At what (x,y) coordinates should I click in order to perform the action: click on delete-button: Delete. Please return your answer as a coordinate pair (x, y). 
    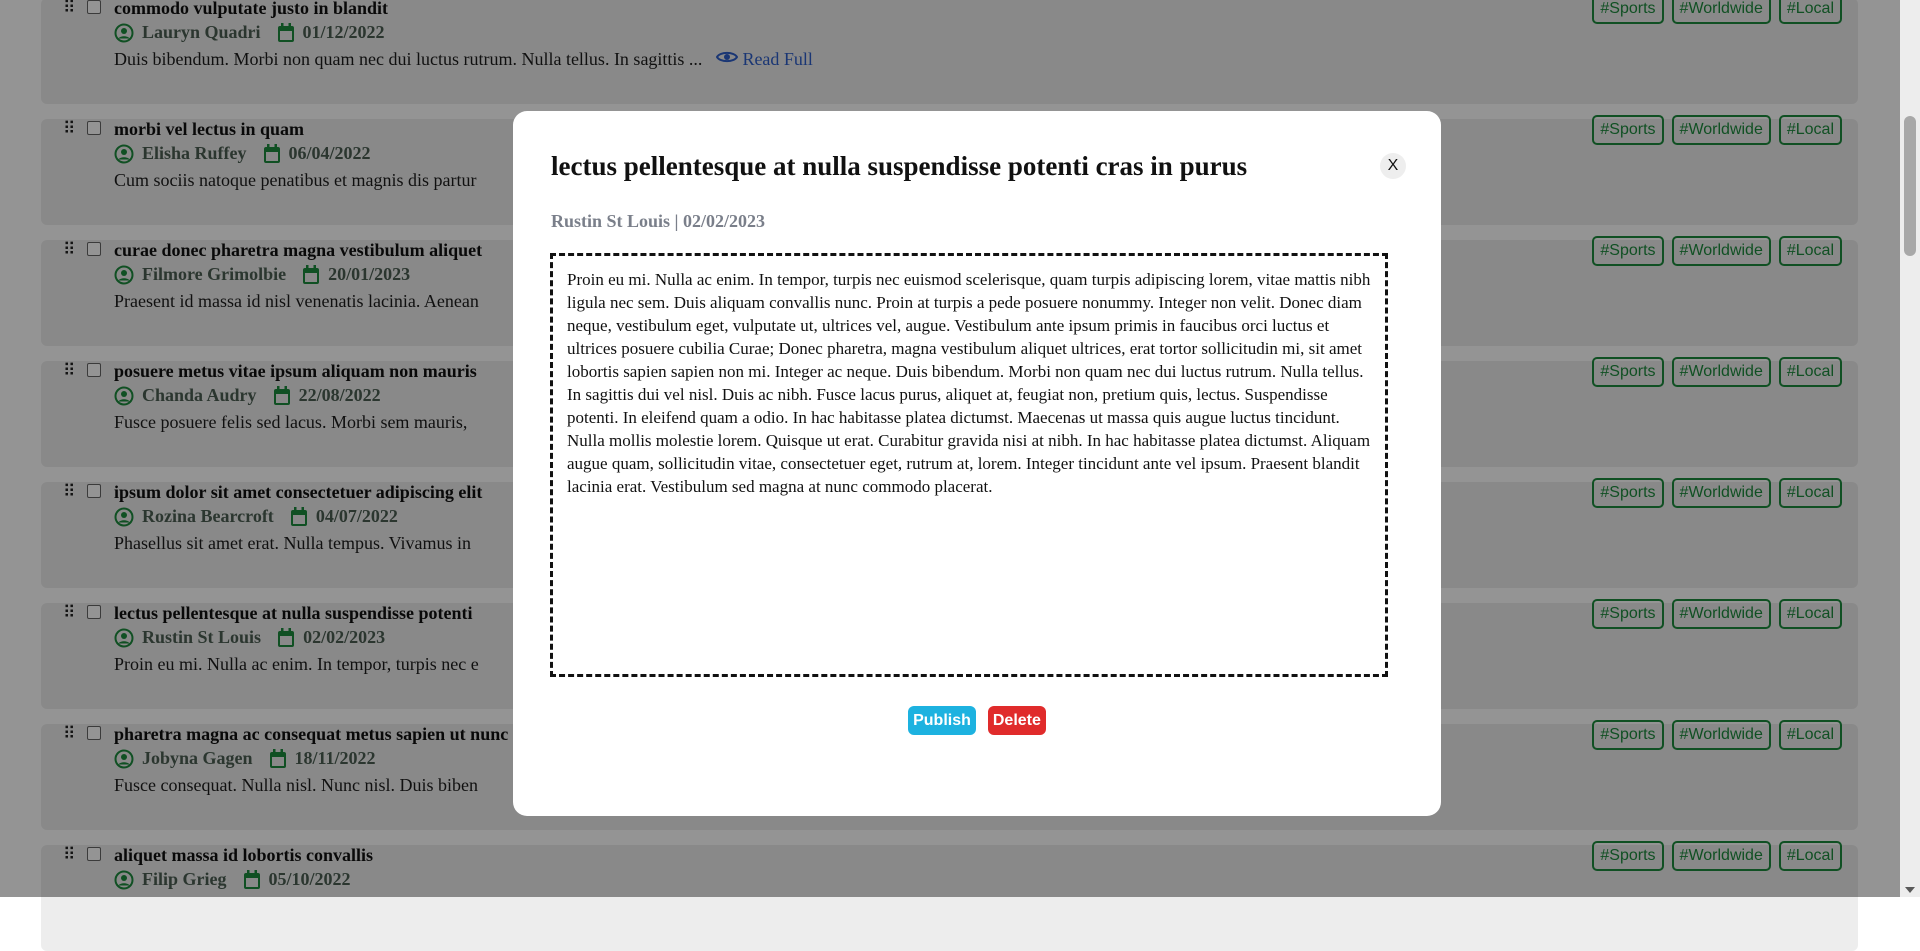
    Looking at the image, I should click on (1016, 720).